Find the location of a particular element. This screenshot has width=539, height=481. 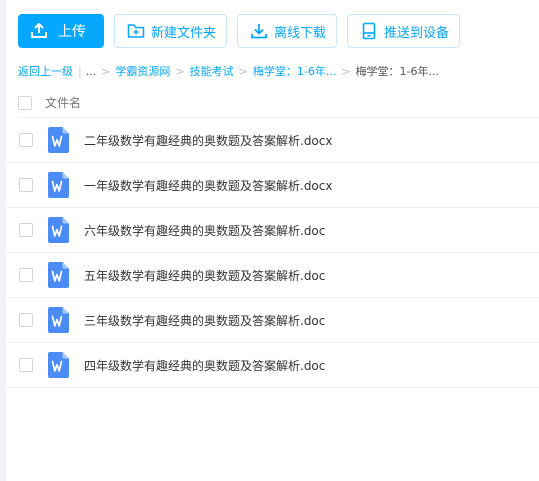

push-to-device-button: 推送到设备 is located at coordinates (404, 31).